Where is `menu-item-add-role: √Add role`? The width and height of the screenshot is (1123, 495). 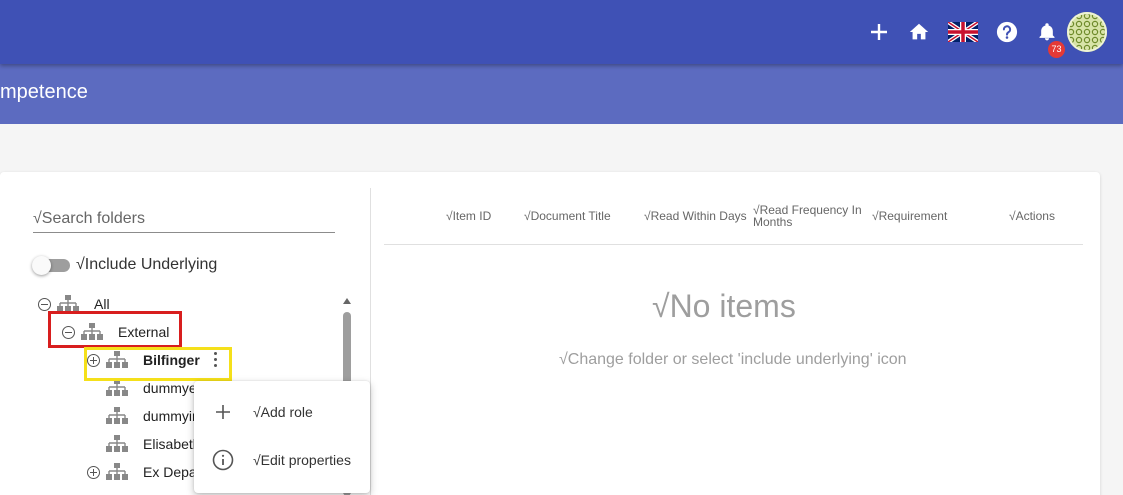
menu-item-add-role: √Add role is located at coordinates (282, 412).